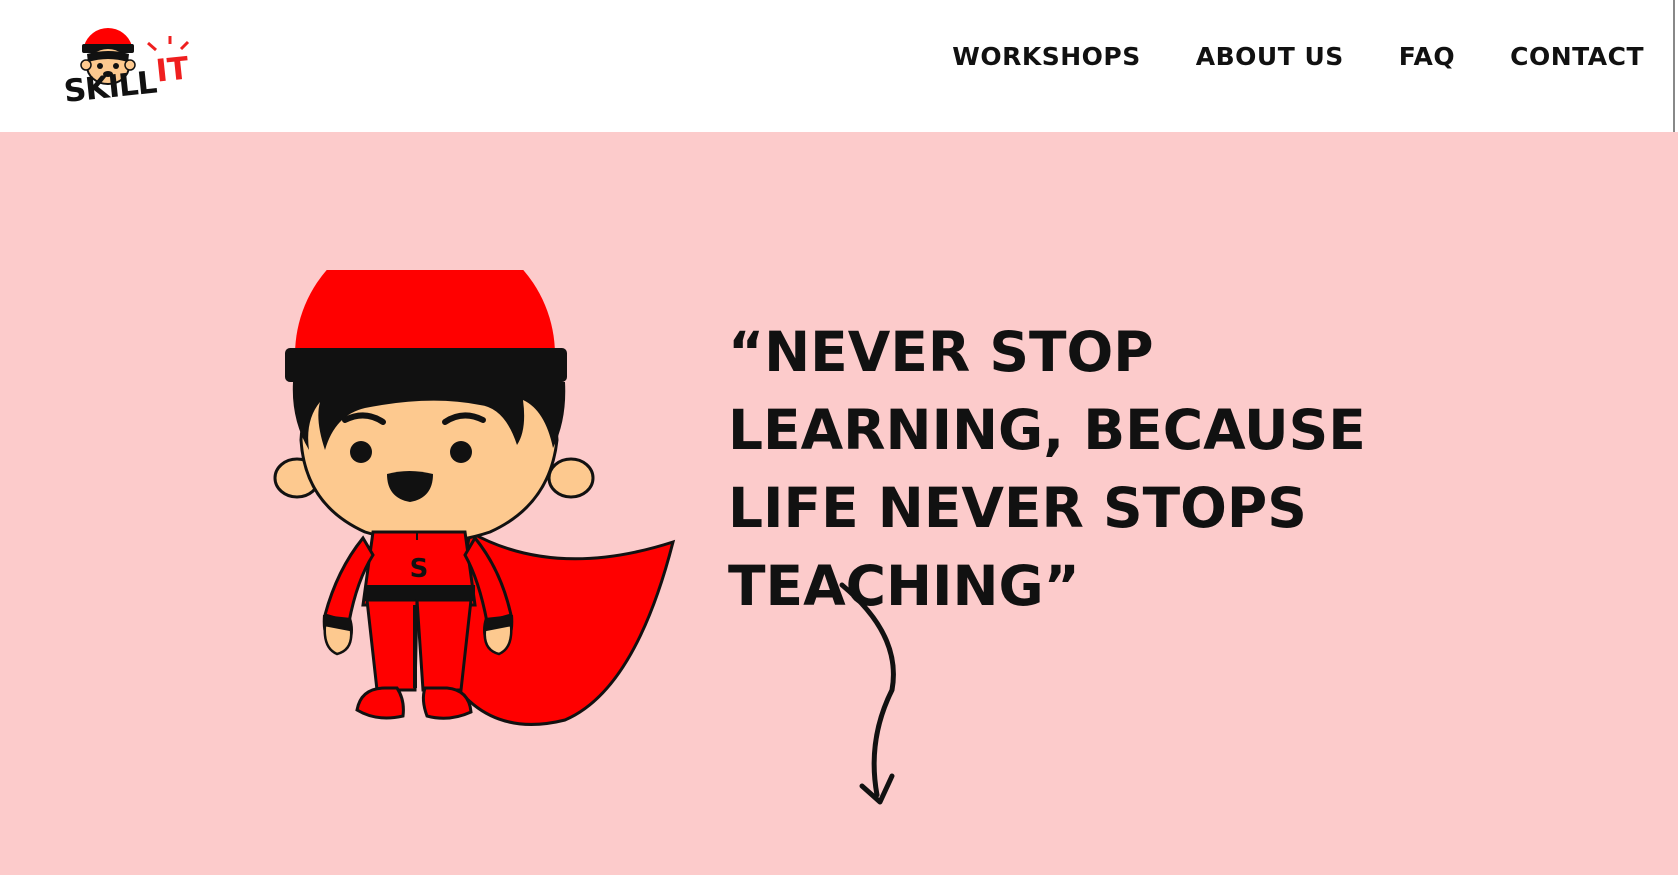 The height and width of the screenshot is (875, 1678). What do you see at coordinates (1270, 56) in the screenshot?
I see `nav-about-us: ABOUT US` at bounding box center [1270, 56].